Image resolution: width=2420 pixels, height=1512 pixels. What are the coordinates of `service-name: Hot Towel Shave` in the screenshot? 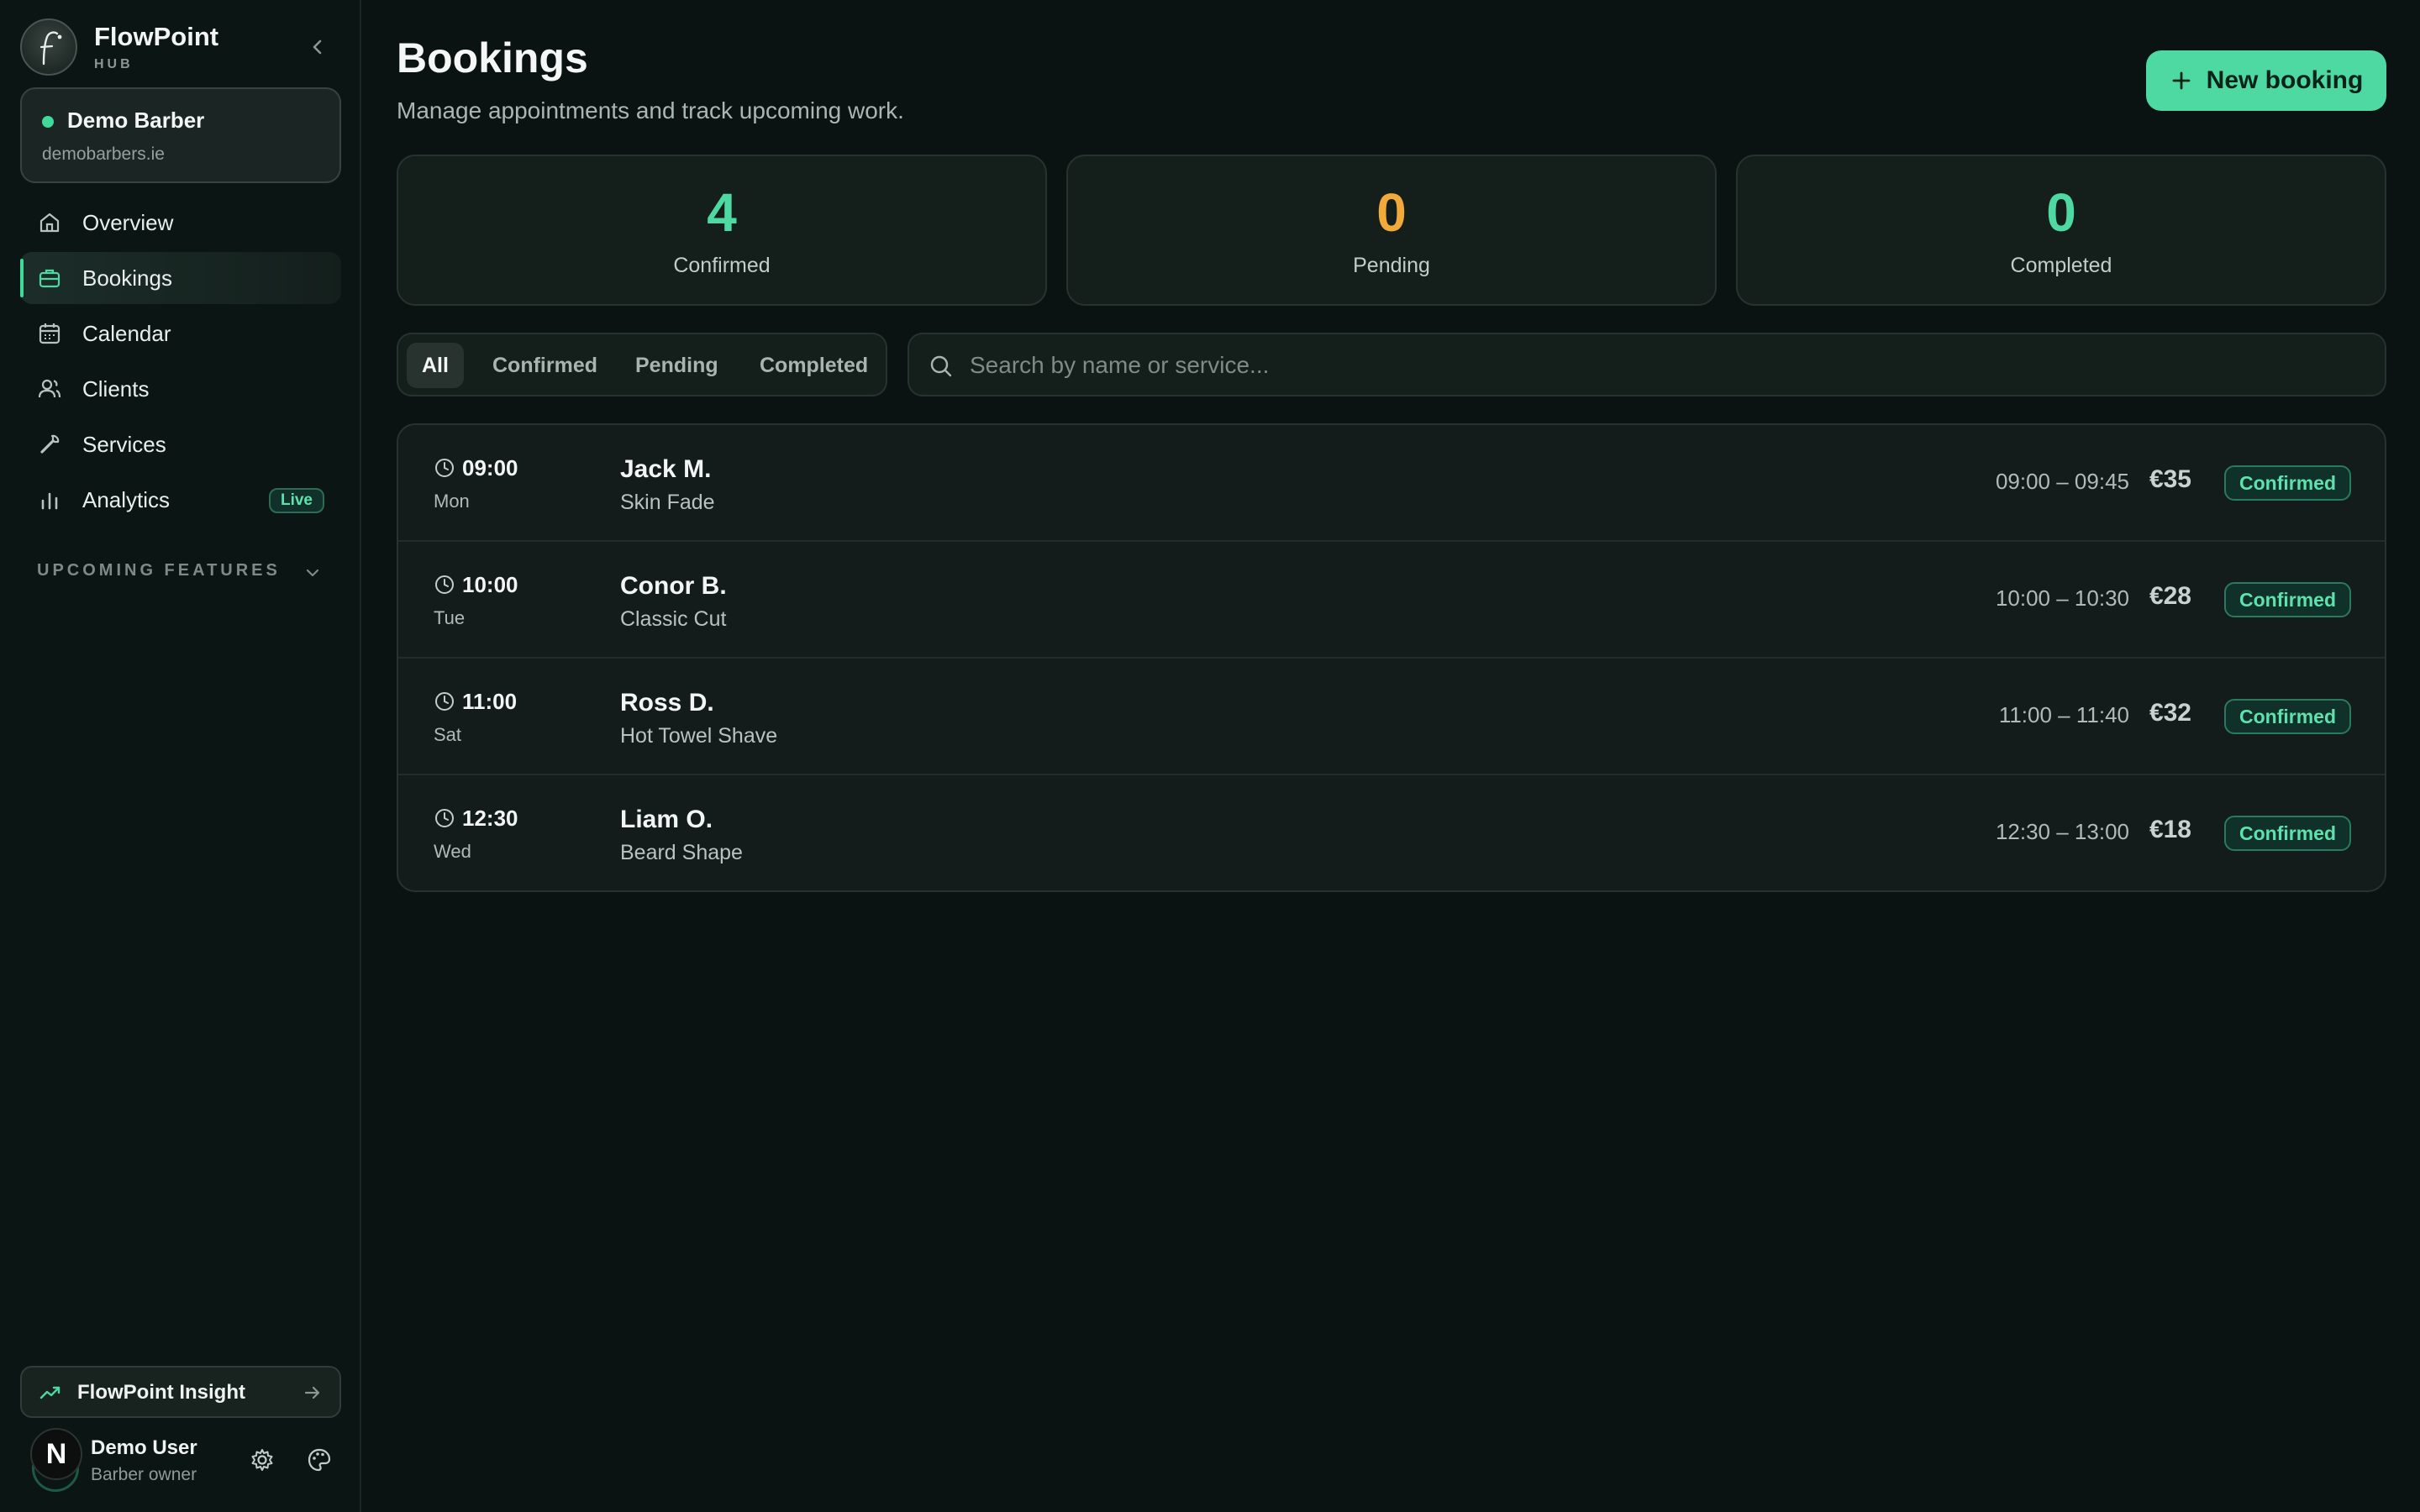 It's located at (699, 736).